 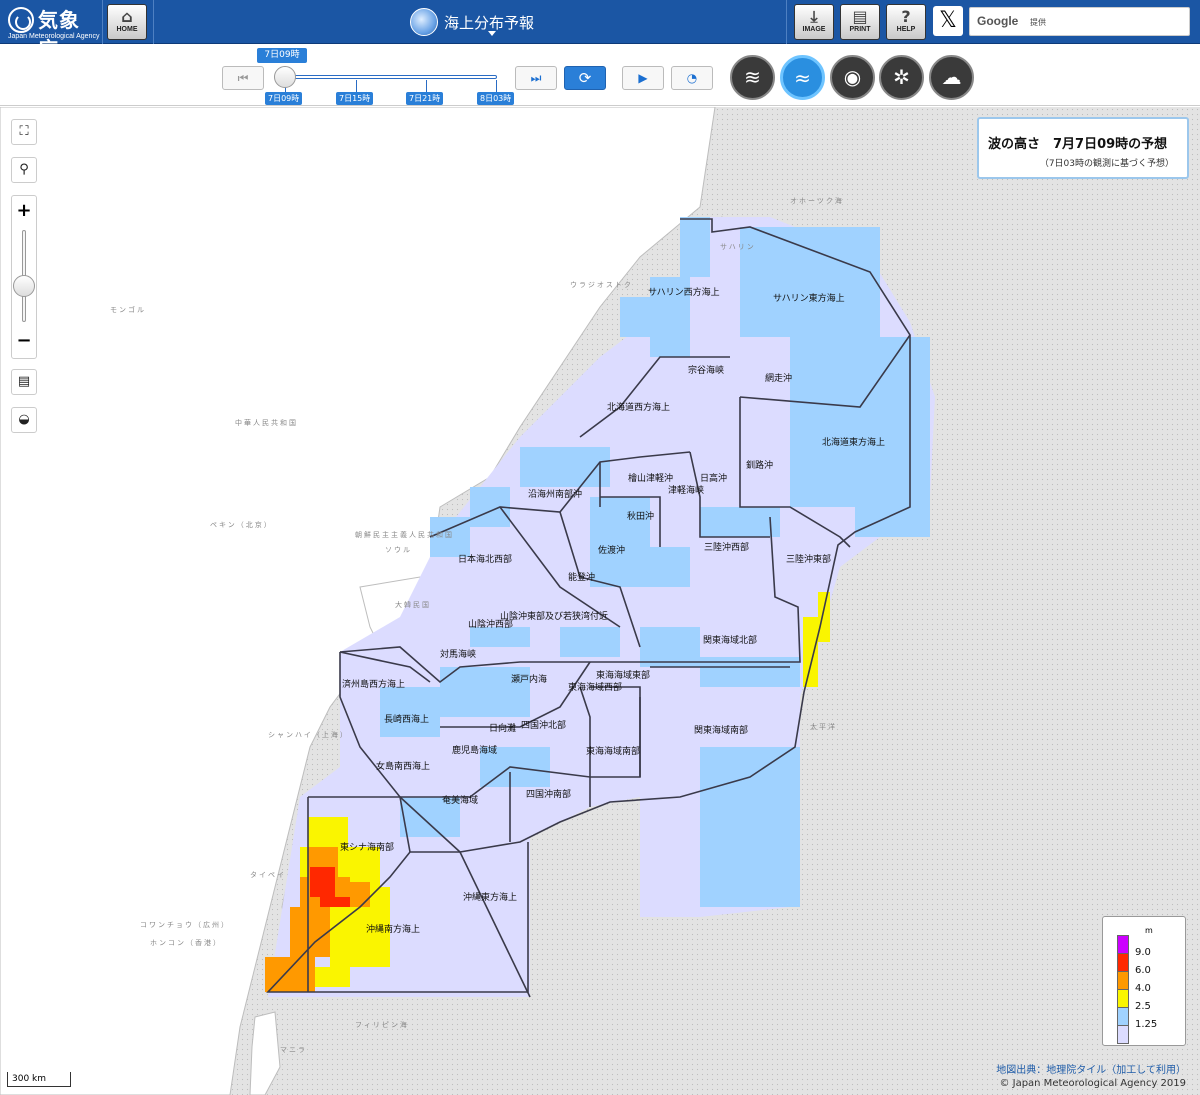 What do you see at coordinates (906, 22) in the screenshot?
I see `help-button: ? HELP` at bounding box center [906, 22].